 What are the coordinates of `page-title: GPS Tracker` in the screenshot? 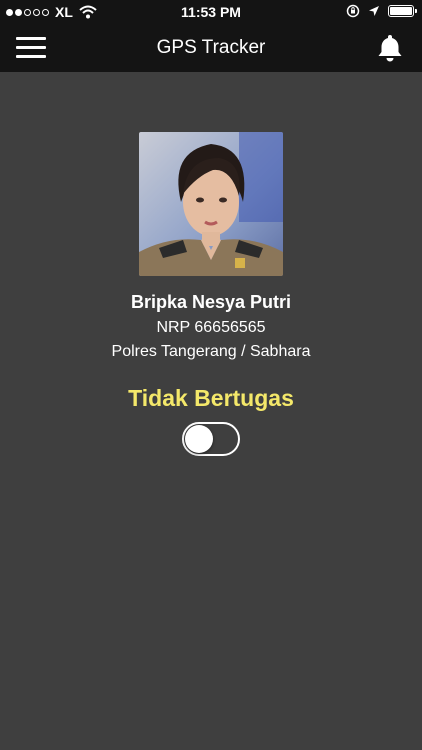 It's located at (211, 47).